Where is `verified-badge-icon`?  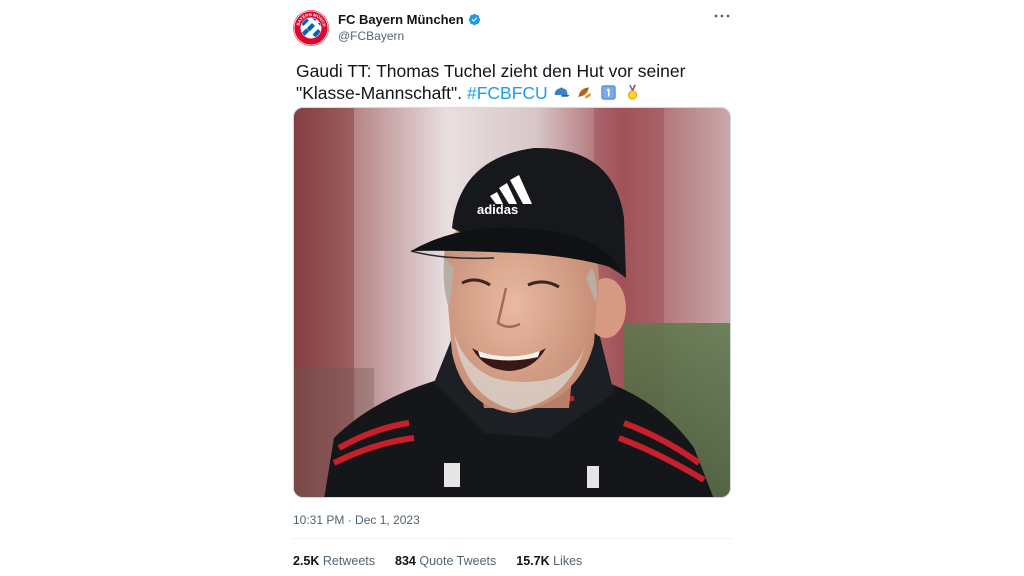
verified-badge-icon is located at coordinates (474, 19).